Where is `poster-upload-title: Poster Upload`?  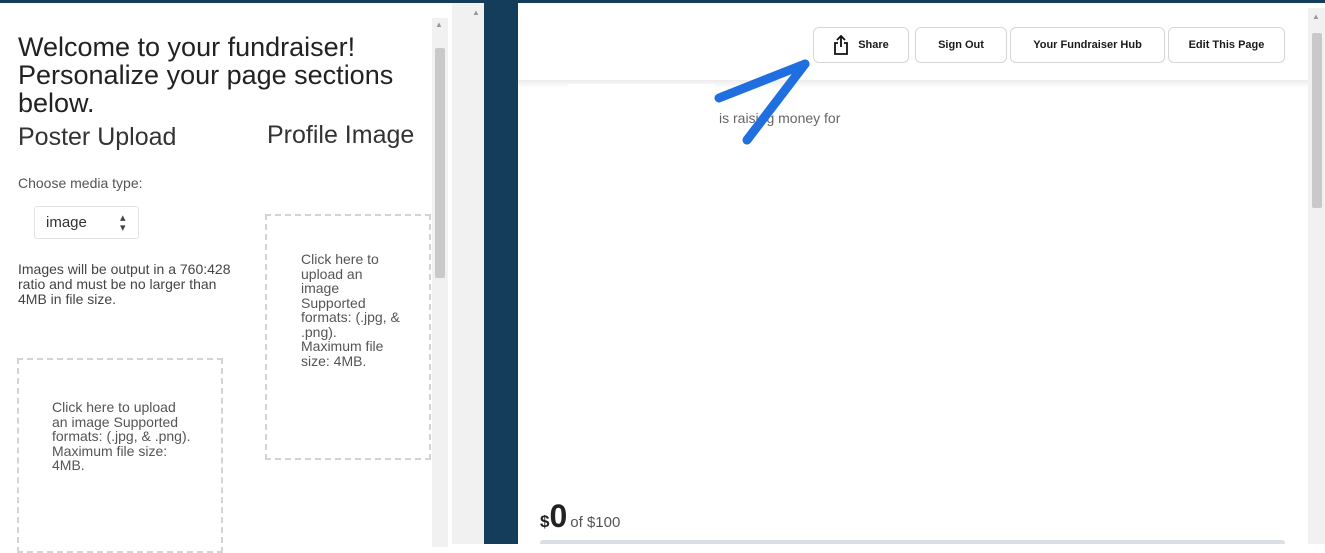 poster-upload-title: Poster Upload is located at coordinates (97, 137).